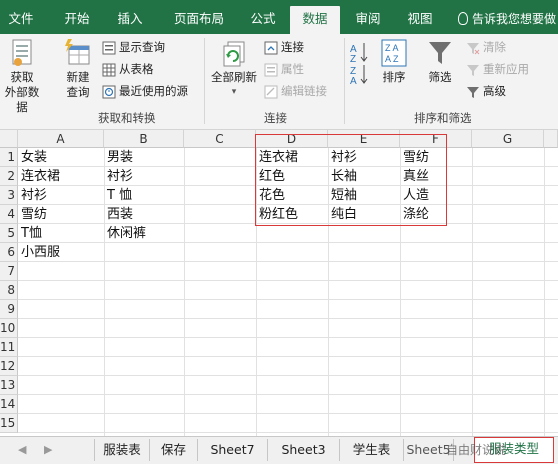 Image resolution: width=558 pixels, height=464 pixels. I want to click on tab-view: 视图, so click(420, 21).